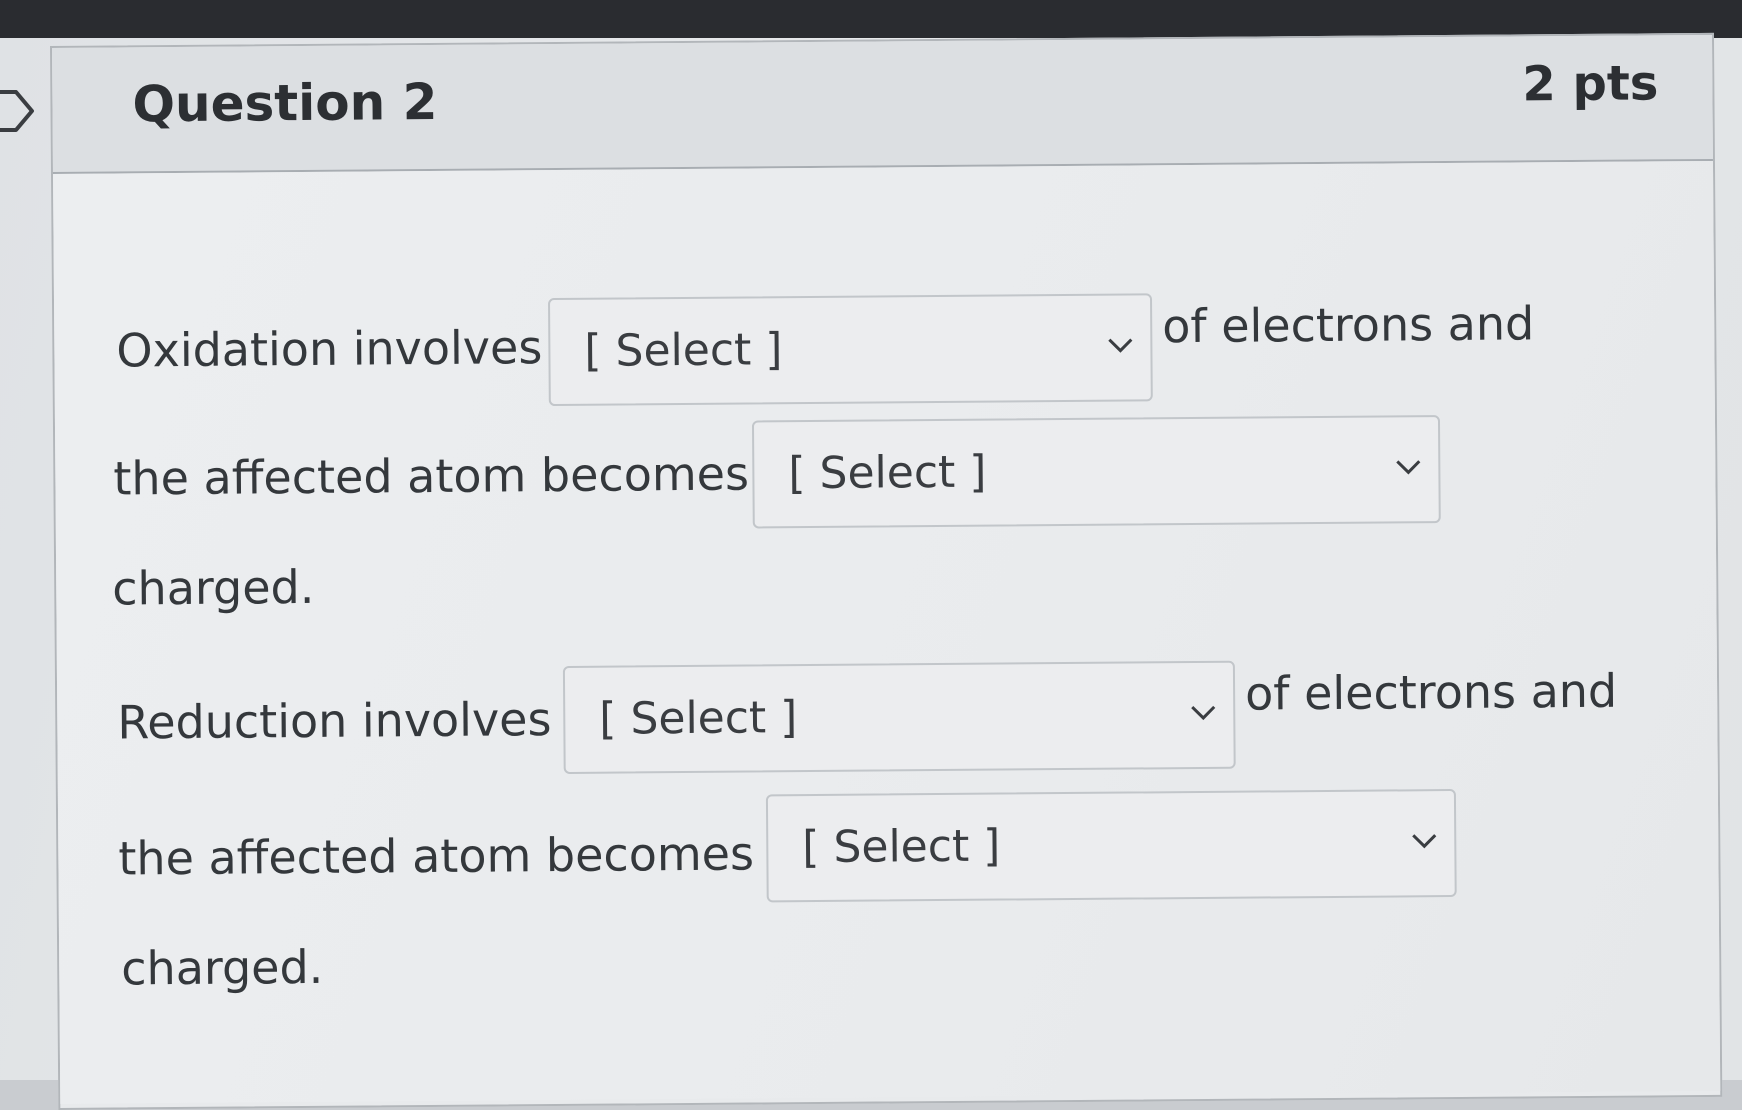  I want to click on reduction-tail-text: charged., so click(222, 967).